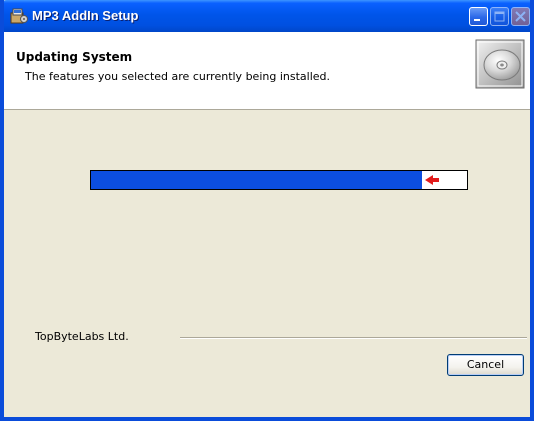 Image resolution: width=534 pixels, height=421 pixels. Describe the element at coordinates (353, 338) in the screenshot. I see `footer-divider` at that location.